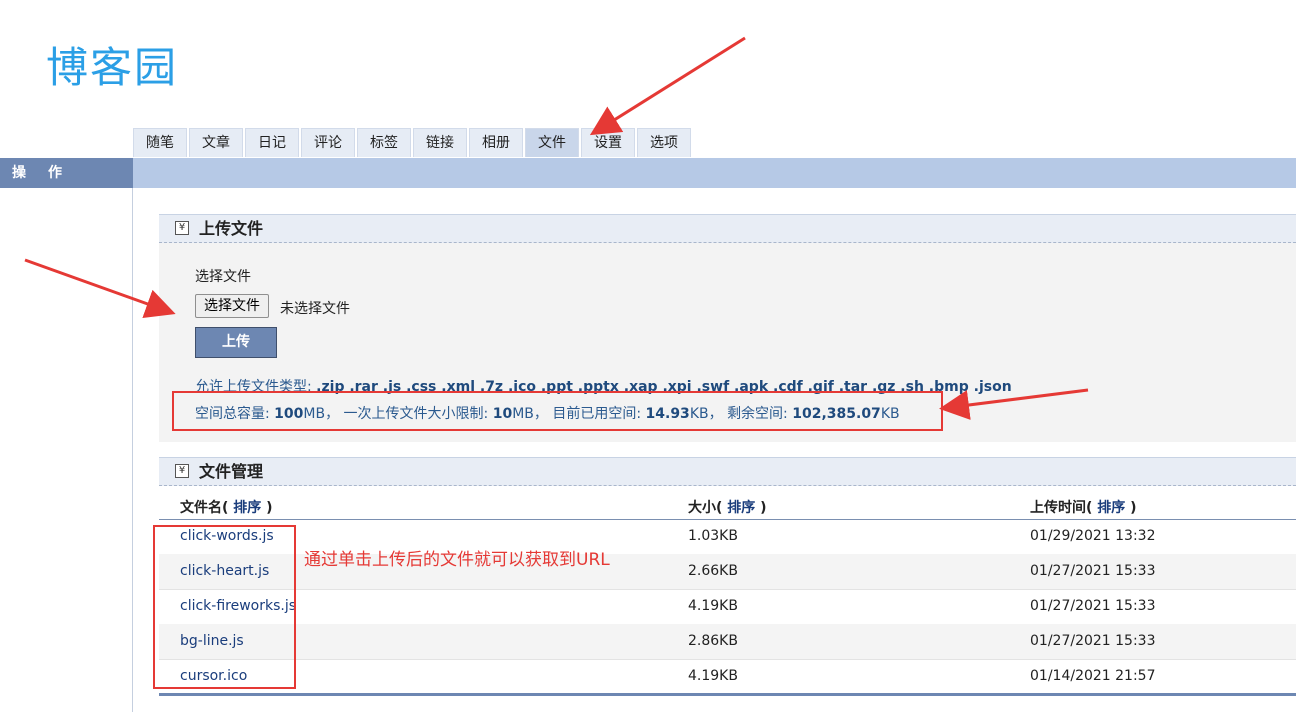 The height and width of the screenshot is (712, 1296). Describe the element at coordinates (1014, 404) in the screenshot. I see `arrow-to-quota` at that location.